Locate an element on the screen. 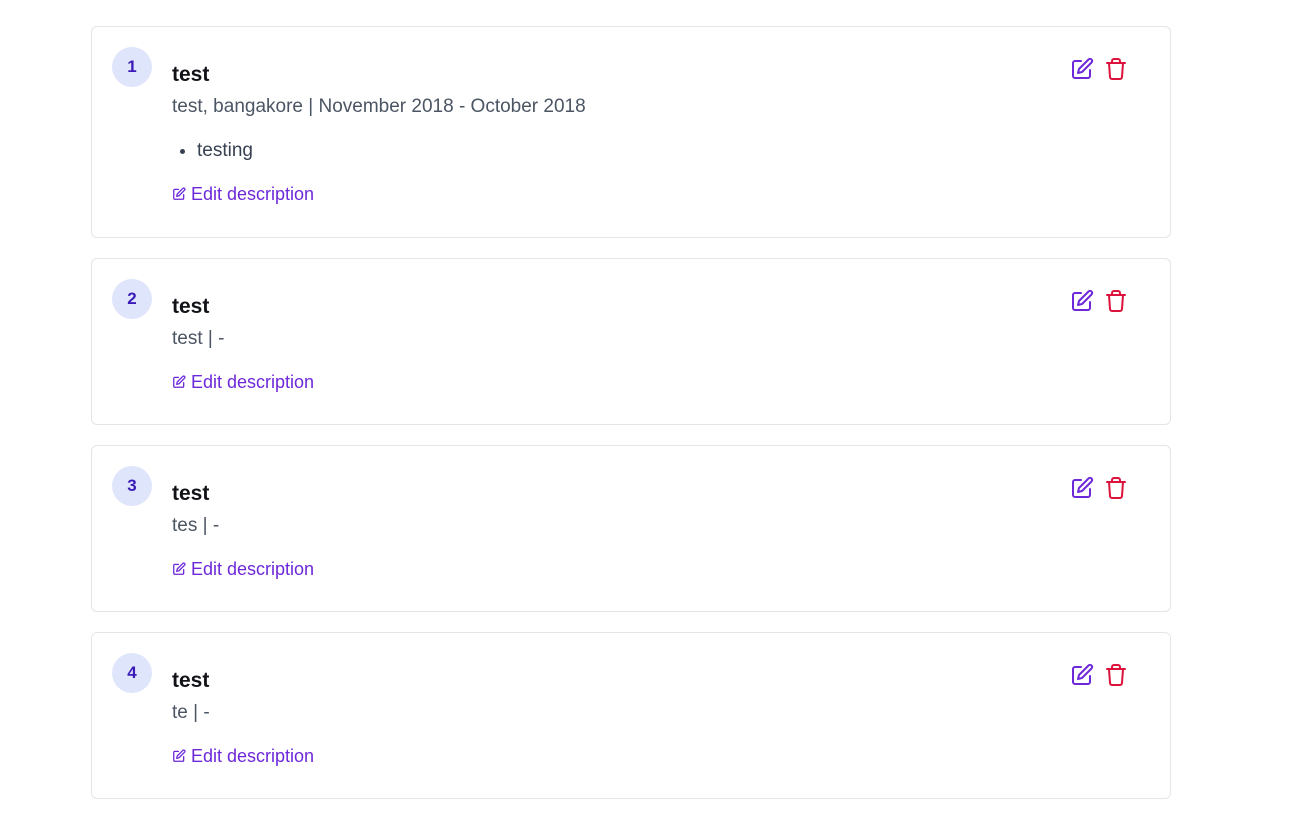 The width and height of the screenshot is (1315, 819). index-badge: 1 is located at coordinates (132, 67).